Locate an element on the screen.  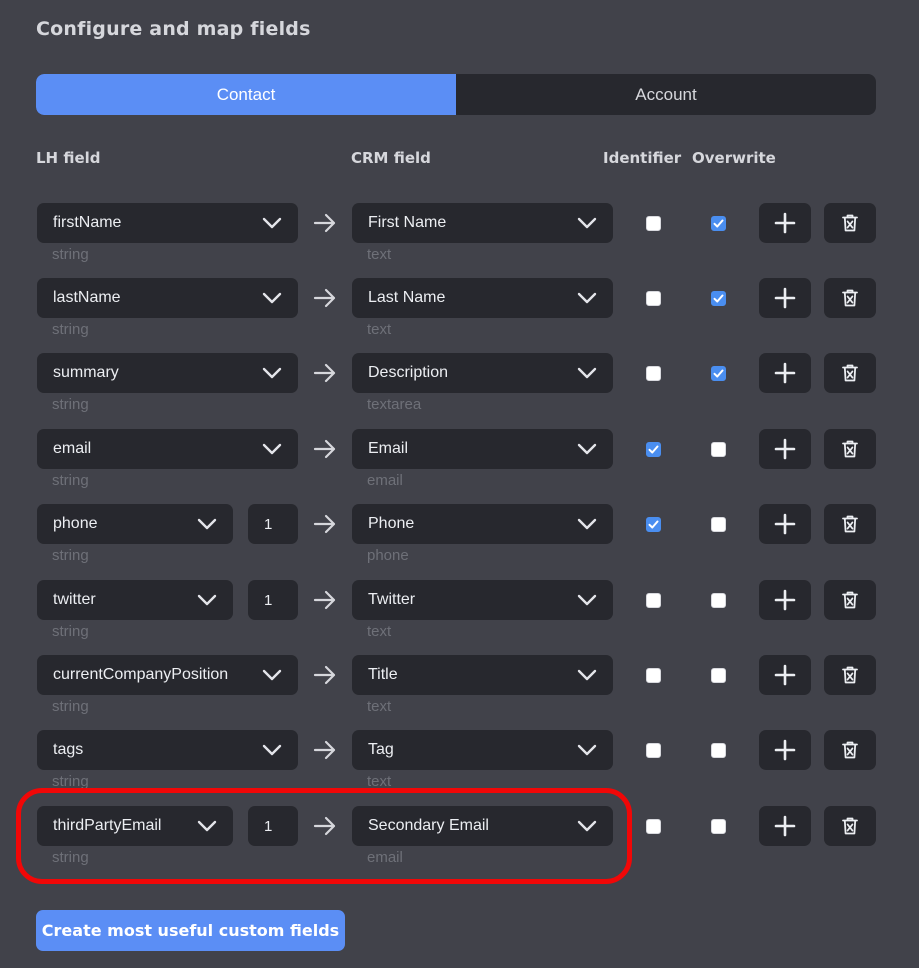
page-title: Configure and map fields is located at coordinates (173, 29).